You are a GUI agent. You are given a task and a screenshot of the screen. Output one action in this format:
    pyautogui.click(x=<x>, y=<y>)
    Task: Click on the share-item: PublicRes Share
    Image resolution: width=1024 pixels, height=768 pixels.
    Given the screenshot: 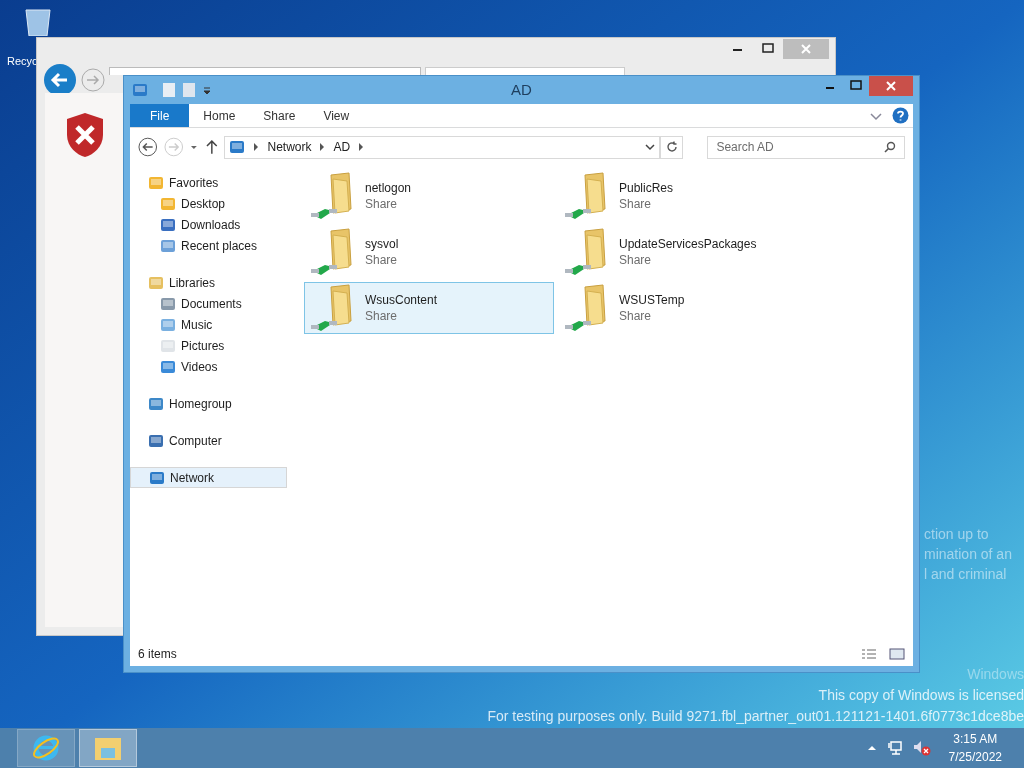 What is the action you would take?
    pyautogui.click(x=683, y=196)
    